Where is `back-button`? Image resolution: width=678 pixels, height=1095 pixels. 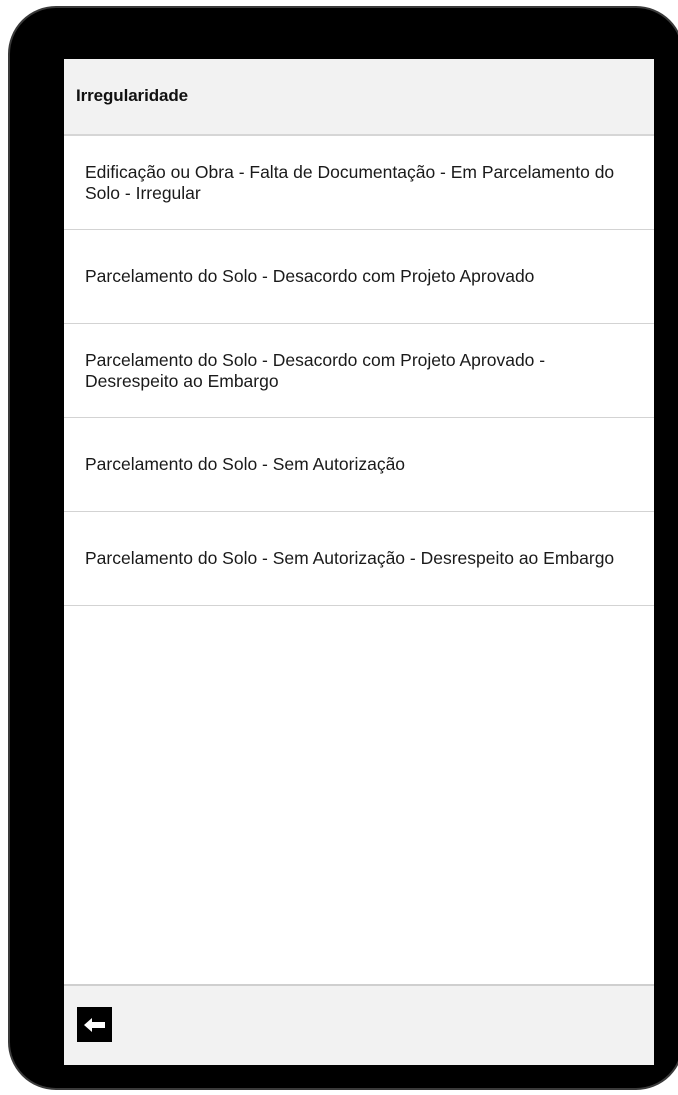 back-button is located at coordinates (94, 1024).